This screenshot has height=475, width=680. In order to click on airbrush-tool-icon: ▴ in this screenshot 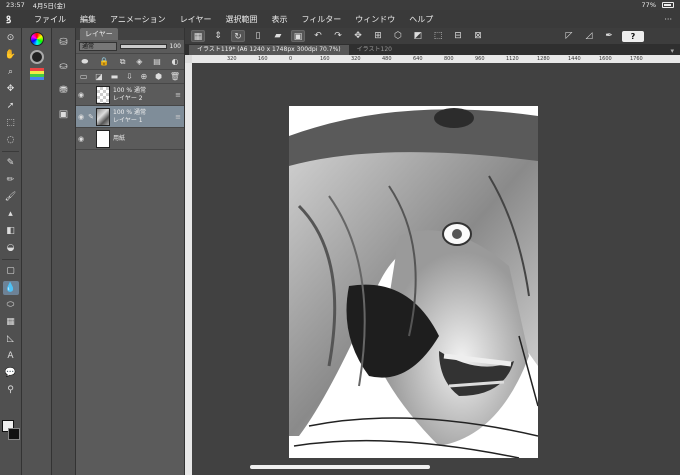, I will do `click(11, 214)`.